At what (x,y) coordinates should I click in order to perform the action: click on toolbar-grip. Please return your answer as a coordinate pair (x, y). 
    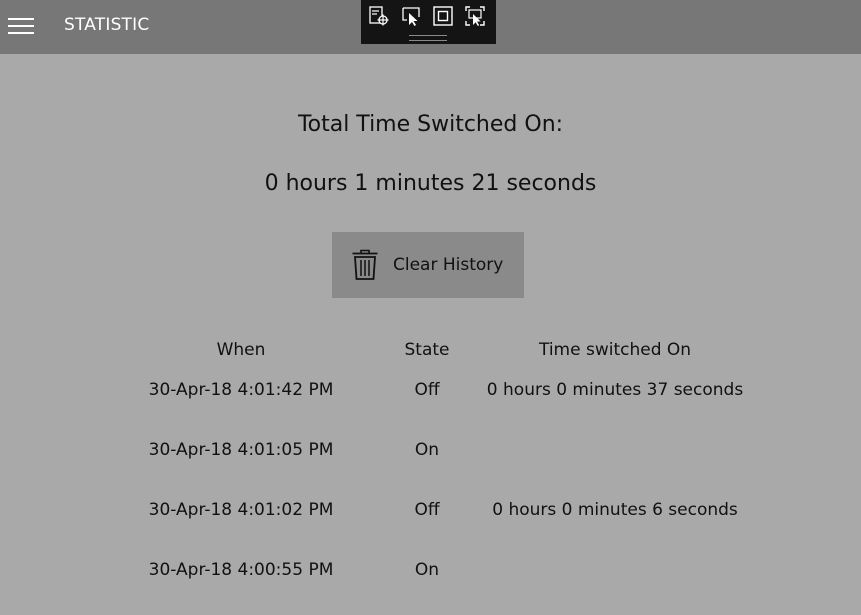
    Looking at the image, I should click on (428, 38).